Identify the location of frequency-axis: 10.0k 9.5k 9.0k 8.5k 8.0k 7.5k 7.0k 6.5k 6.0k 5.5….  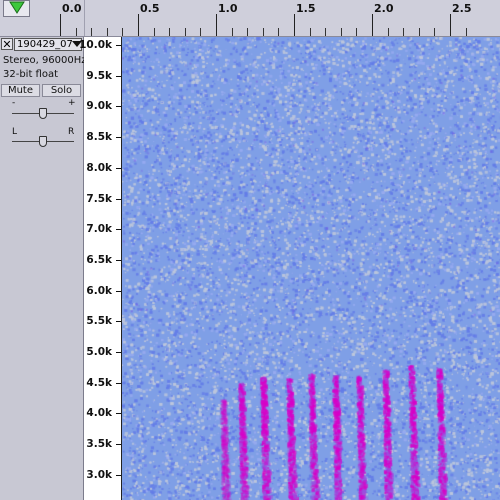
(100, 268).